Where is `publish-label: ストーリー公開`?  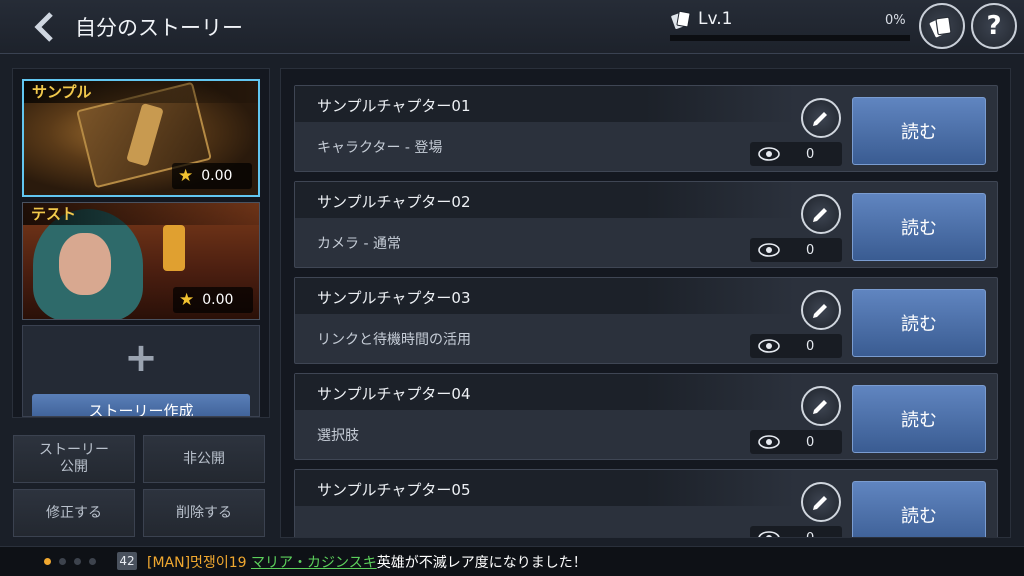 publish-label: ストーリー公開 is located at coordinates (74, 458).